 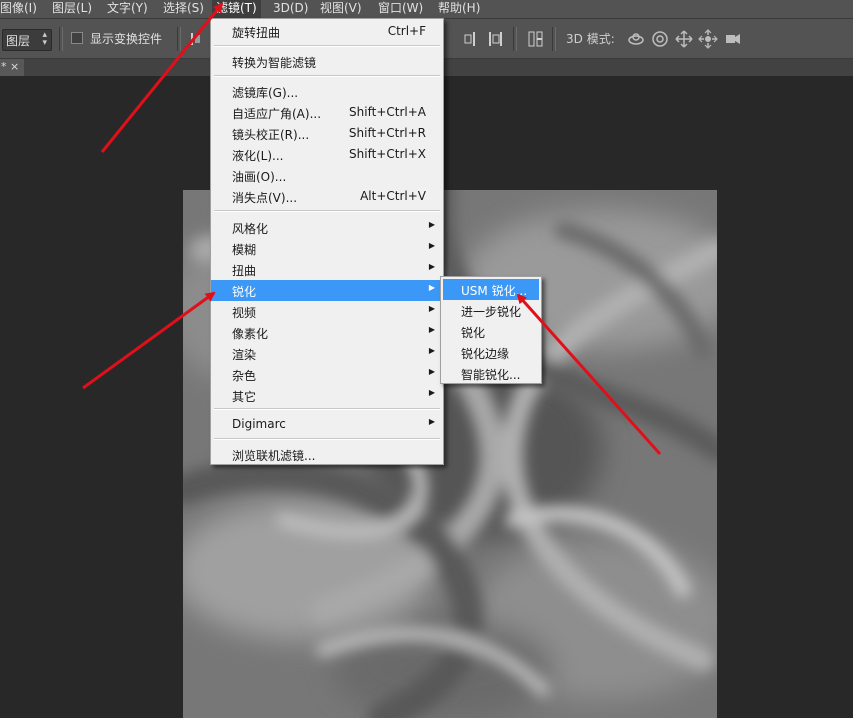 What do you see at coordinates (327, 353) in the screenshot?
I see `menu-item-render: 渲染 ▶` at bounding box center [327, 353].